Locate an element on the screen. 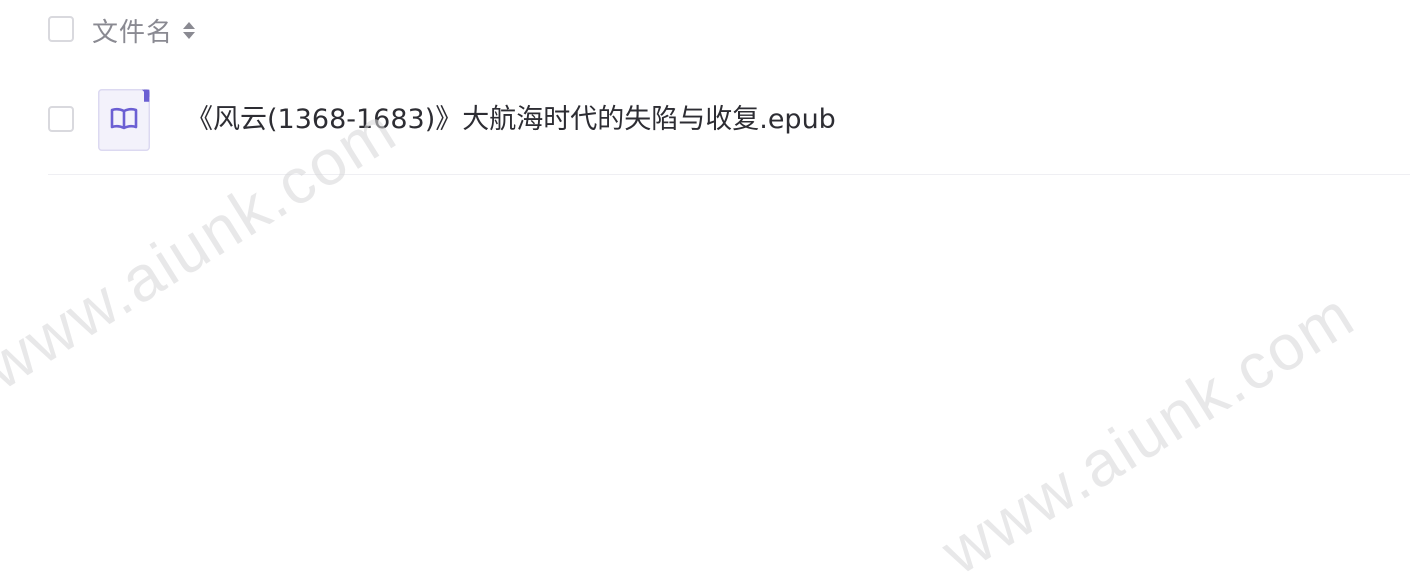  sort-icon is located at coordinates (189, 30).